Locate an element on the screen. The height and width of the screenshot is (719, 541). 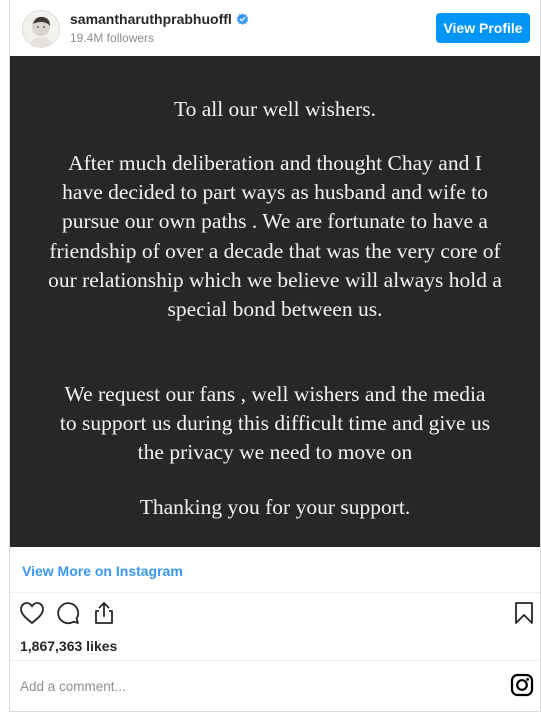
follower-count: 19.4M followers is located at coordinates (112, 38).